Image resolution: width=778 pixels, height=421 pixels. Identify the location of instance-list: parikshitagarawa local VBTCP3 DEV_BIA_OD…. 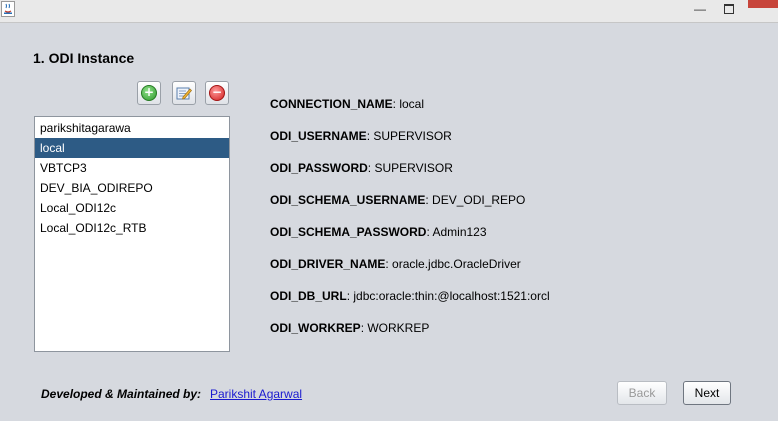
(132, 234).